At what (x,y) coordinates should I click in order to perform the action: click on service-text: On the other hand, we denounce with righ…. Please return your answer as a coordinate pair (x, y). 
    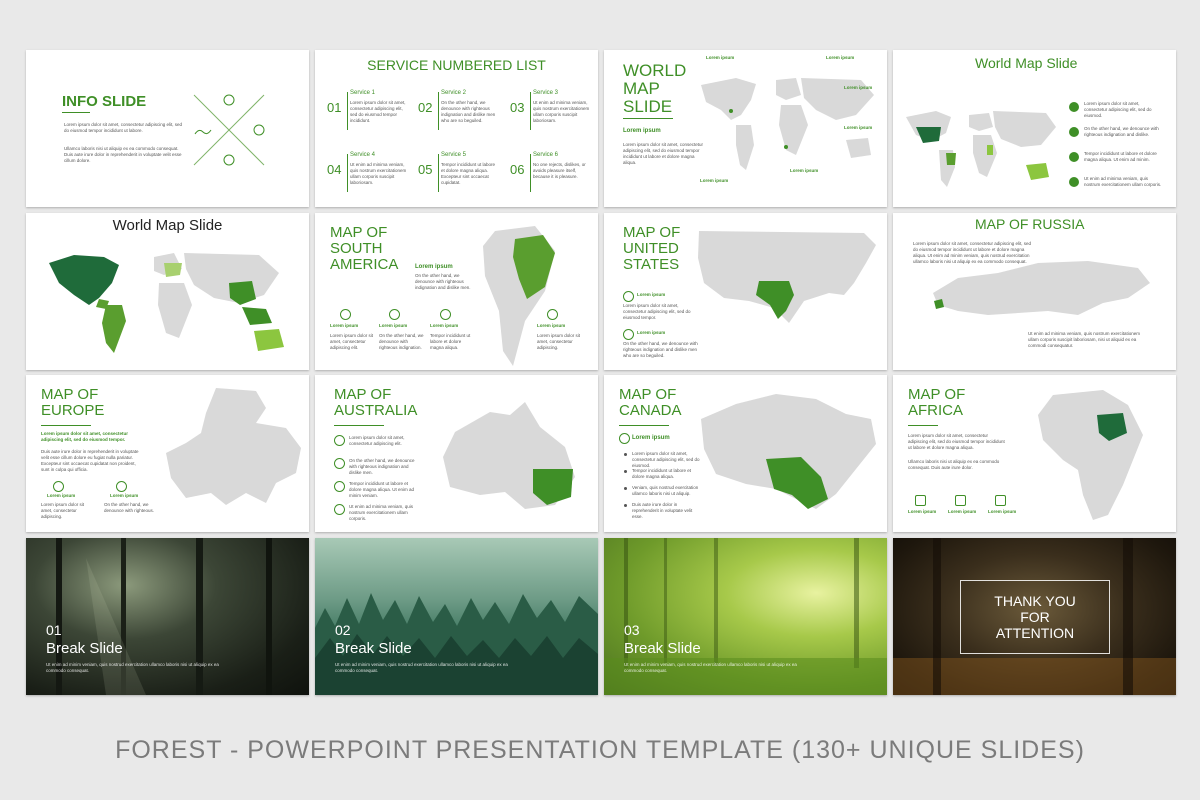
    Looking at the image, I should click on (468, 112).